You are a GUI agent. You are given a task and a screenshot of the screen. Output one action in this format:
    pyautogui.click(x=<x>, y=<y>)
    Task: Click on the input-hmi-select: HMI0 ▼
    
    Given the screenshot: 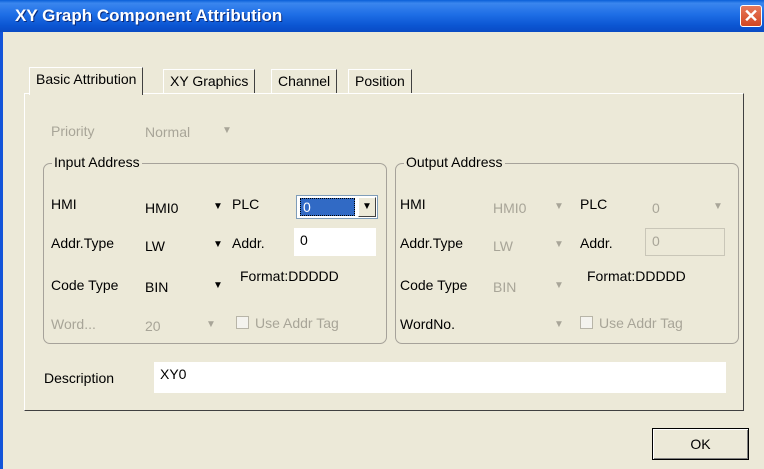 What is the action you would take?
    pyautogui.click(x=183, y=208)
    